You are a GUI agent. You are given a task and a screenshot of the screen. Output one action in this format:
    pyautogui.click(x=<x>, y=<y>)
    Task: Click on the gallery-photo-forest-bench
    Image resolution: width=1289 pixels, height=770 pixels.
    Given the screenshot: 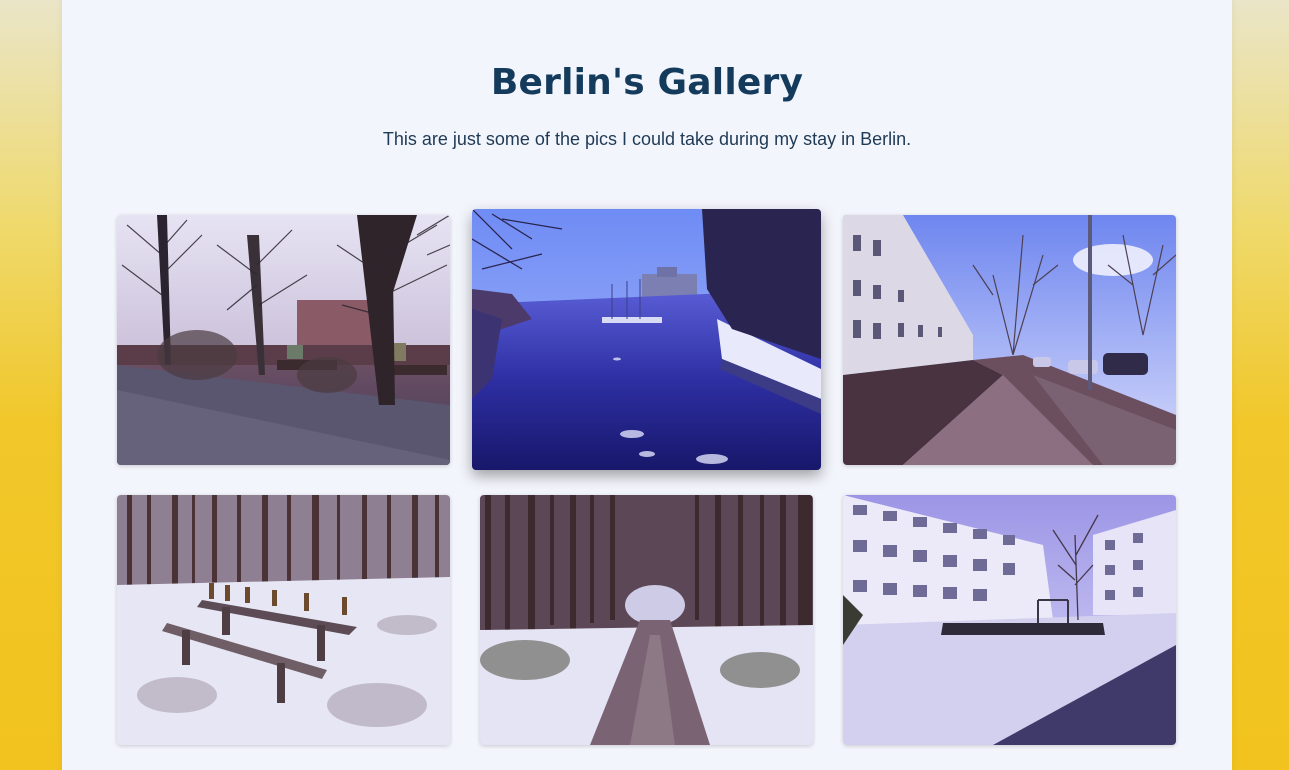 What is the action you would take?
    pyautogui.click(x=283, y=620)
    